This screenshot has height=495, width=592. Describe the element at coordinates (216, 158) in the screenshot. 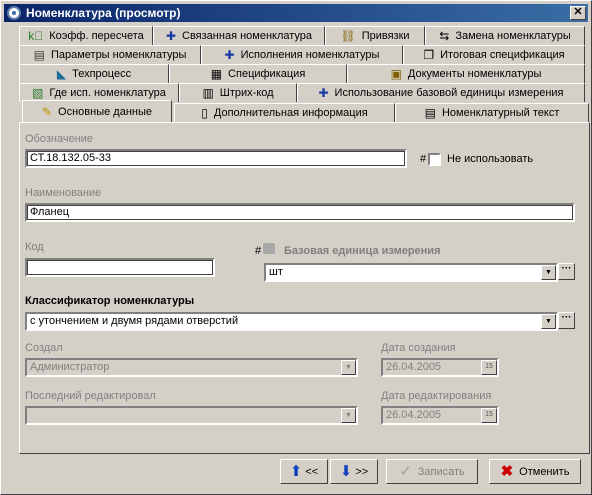

I see `designation-field: СТ.18.132.05-33` at that location.